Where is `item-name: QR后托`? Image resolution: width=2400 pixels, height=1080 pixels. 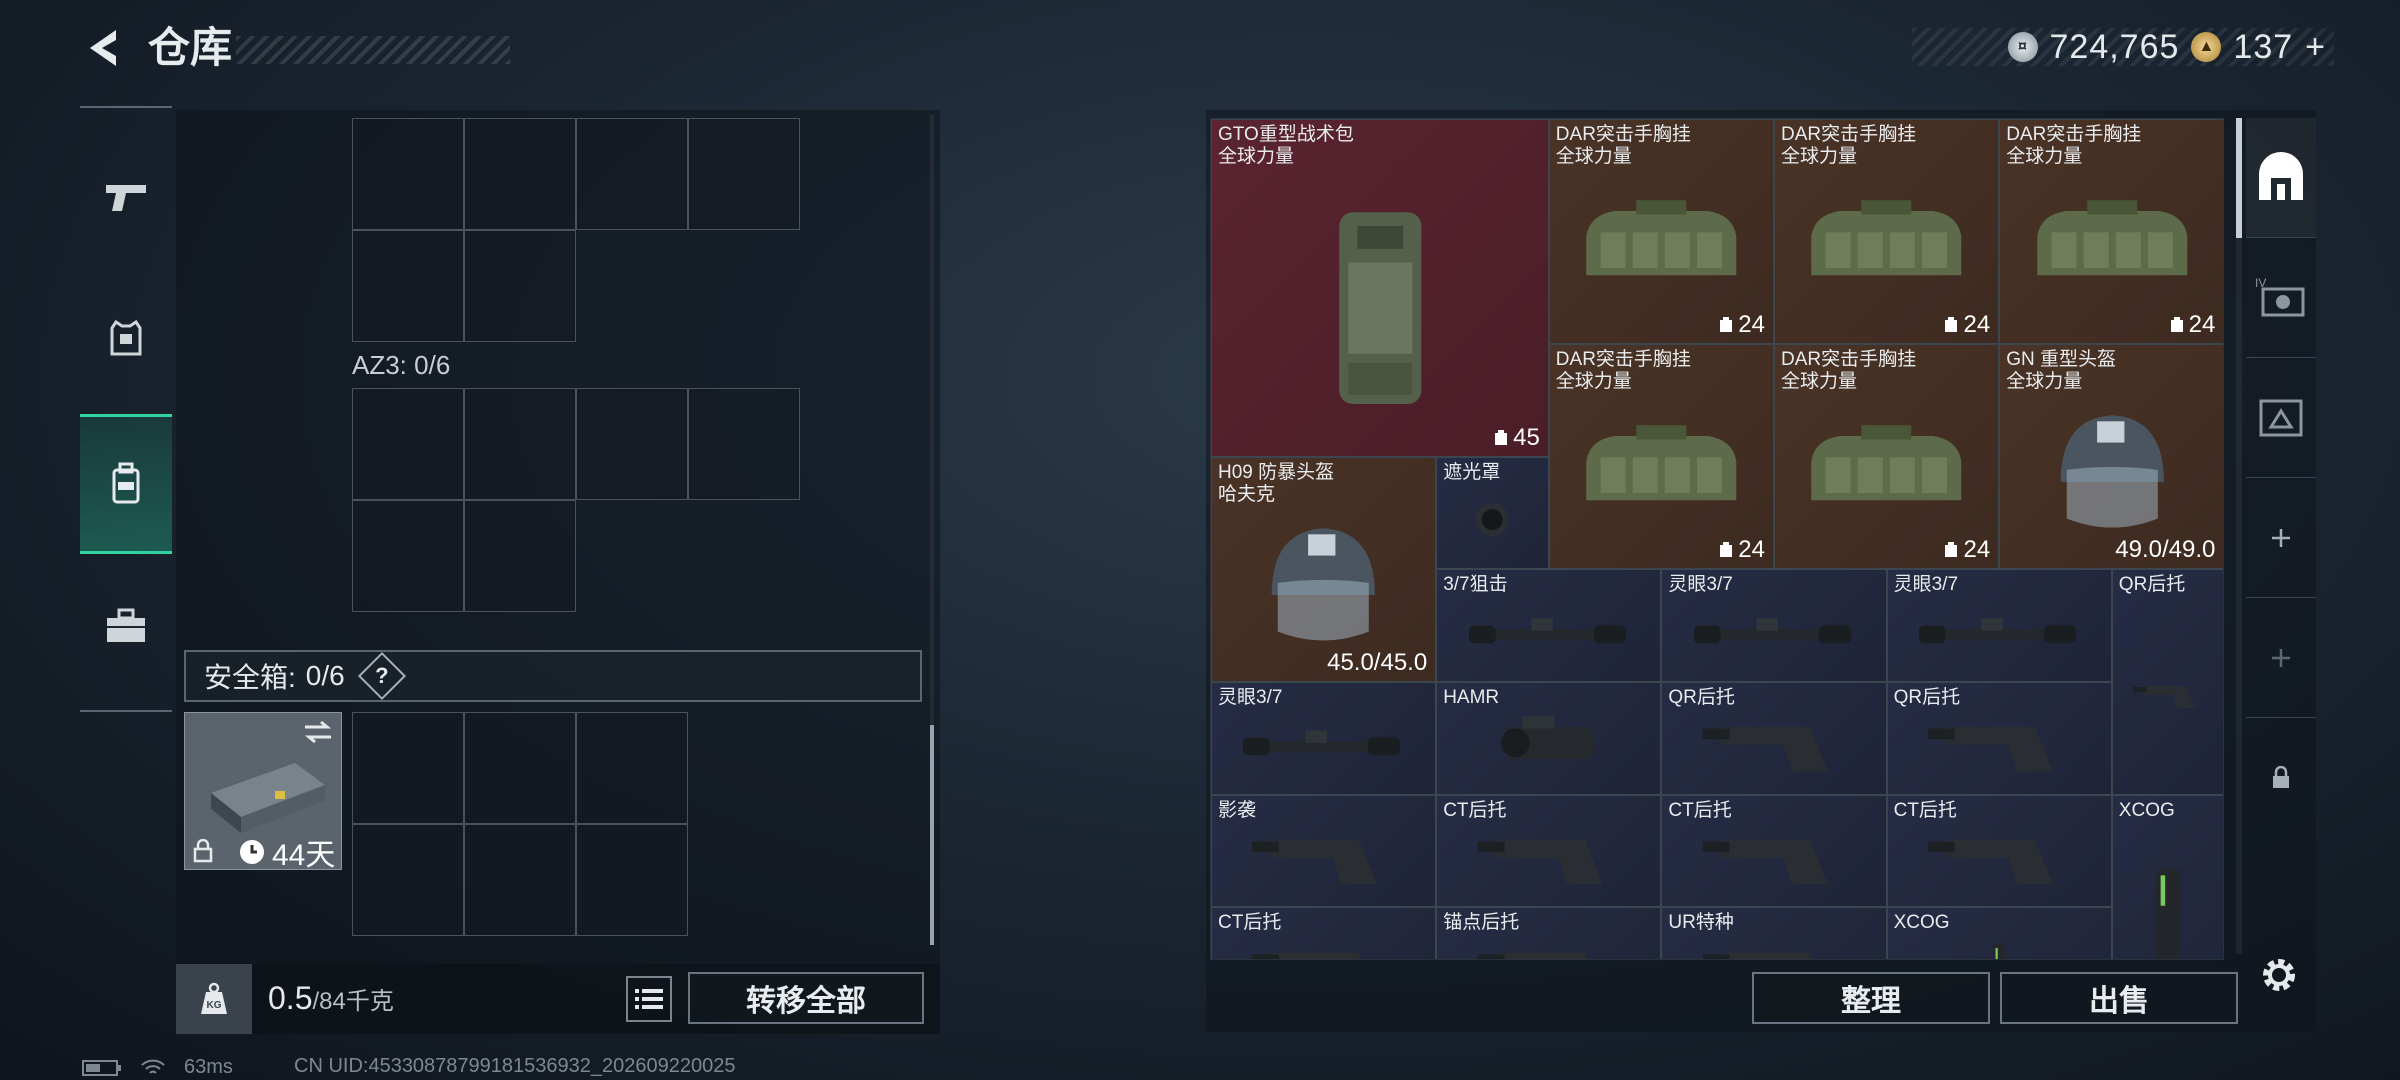
item-name: QR后托 is located at coordinates (1927, 697).